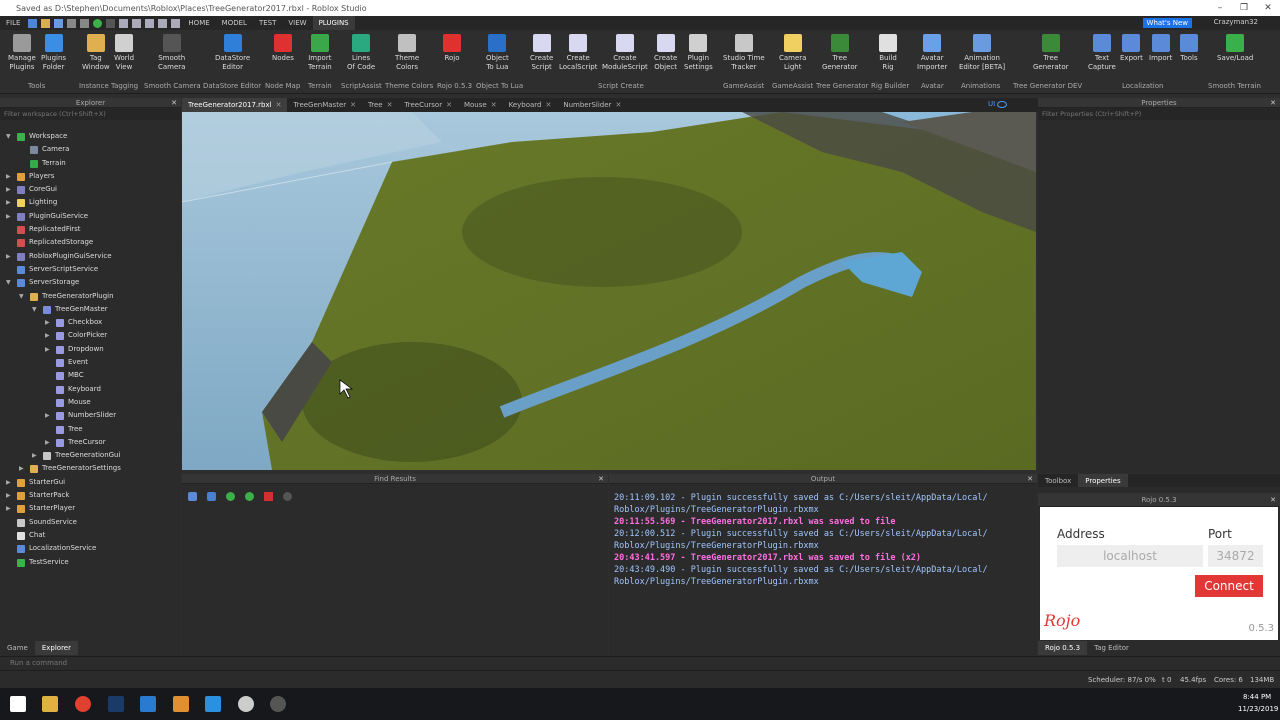  I want to click on tree-item: ▶ Dropdown, so click(90, 349).